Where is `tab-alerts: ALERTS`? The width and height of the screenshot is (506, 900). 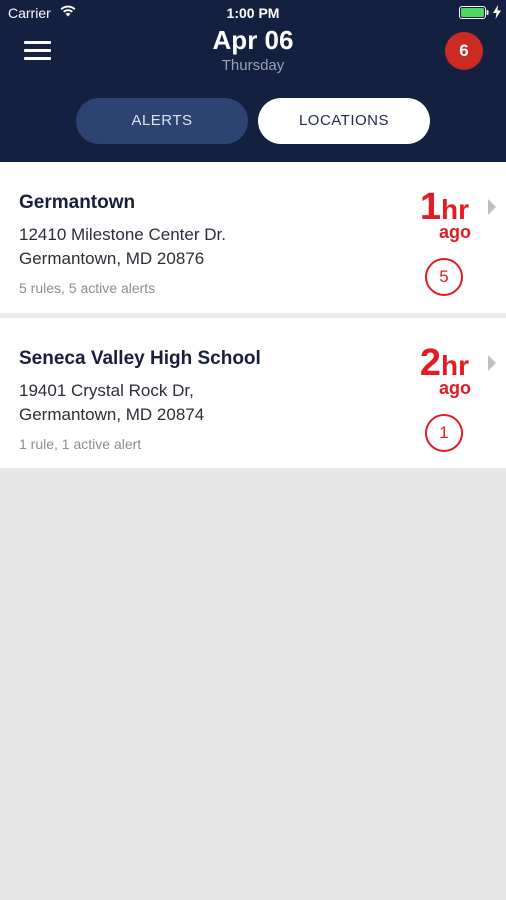
tab-alerts: ALERTS is located at coordinates (162, 121).